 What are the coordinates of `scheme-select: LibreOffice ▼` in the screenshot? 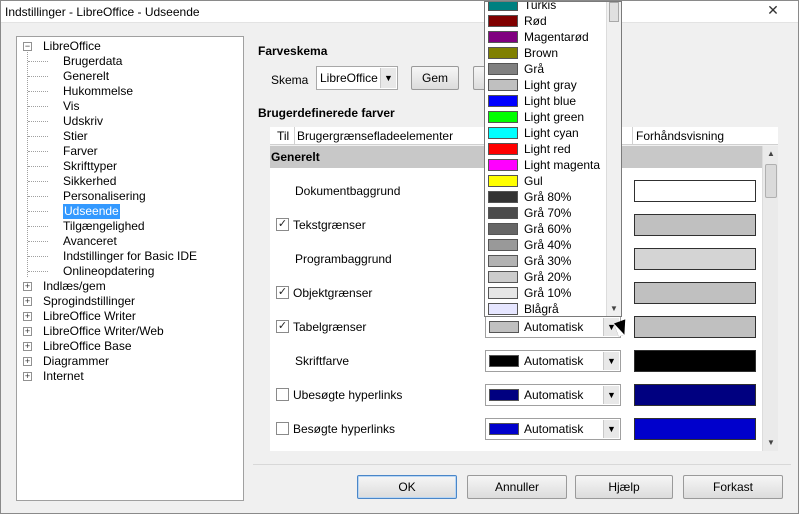 It's located at (357, 78).